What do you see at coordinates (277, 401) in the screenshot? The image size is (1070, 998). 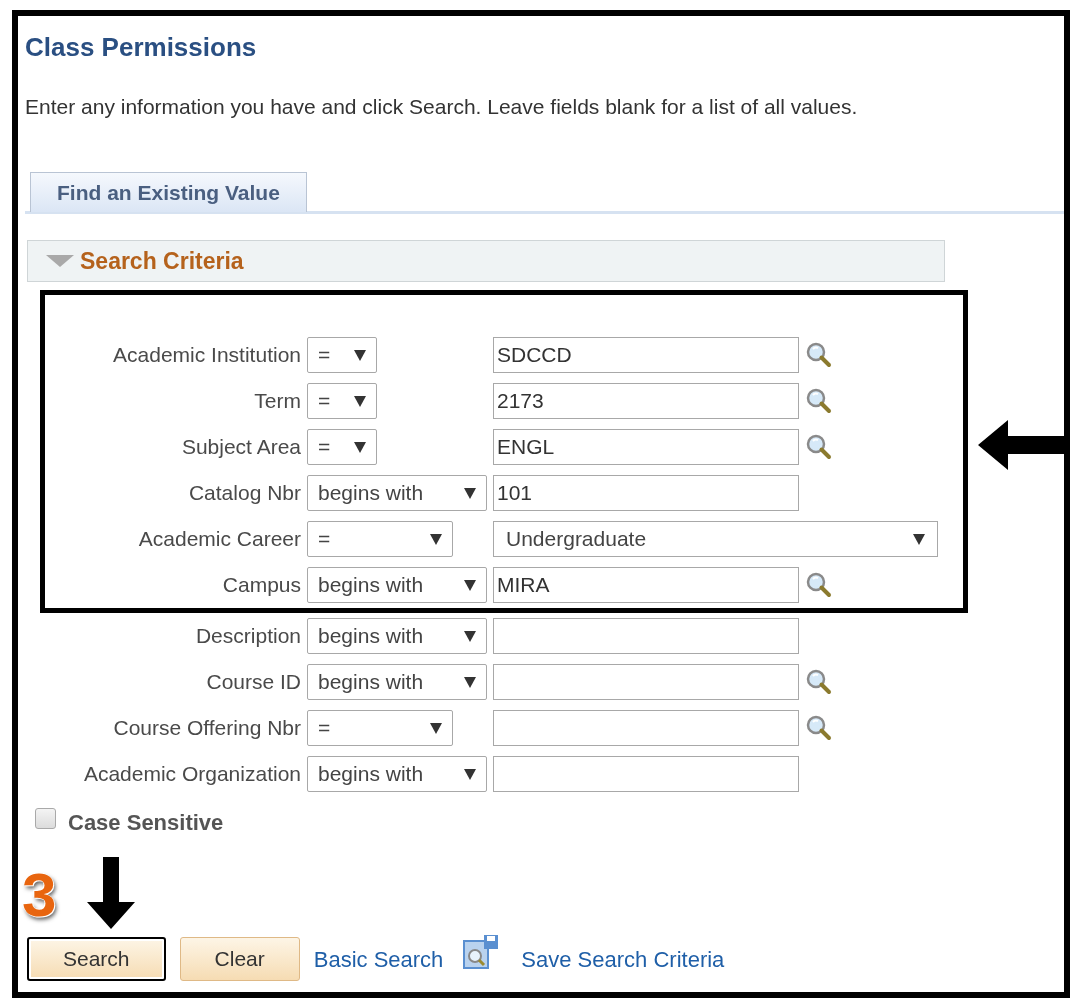 I see `field-label: Term` at bounding box center [277, 401].